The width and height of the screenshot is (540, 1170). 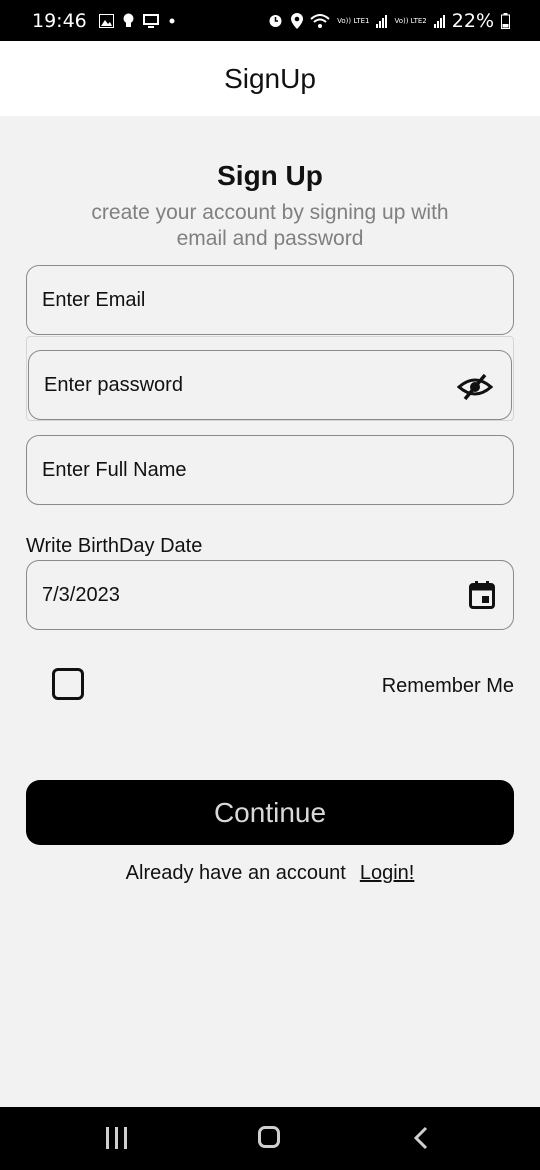 I want to click on signal-icon, so click(x=382, y=21).